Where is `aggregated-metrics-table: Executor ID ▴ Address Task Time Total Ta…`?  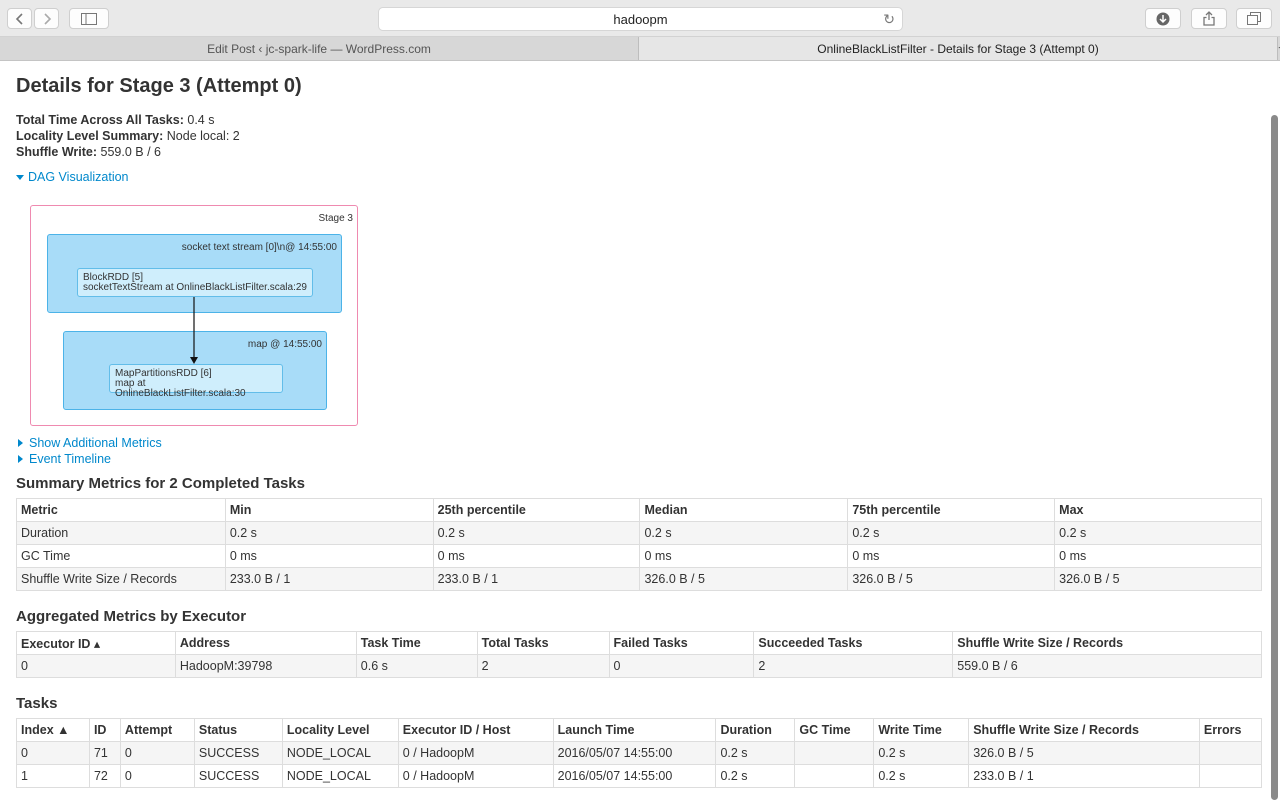
aggregated-metrics-table: Executor ID ▴ Address Task Time Total Ta… is located at coordinates (639, 654).